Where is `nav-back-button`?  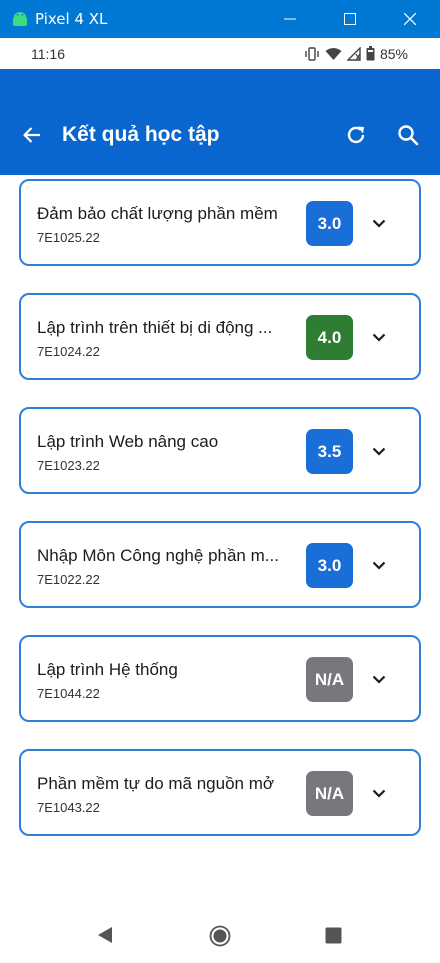
nav-back-button is located at coordinates (105, 937).